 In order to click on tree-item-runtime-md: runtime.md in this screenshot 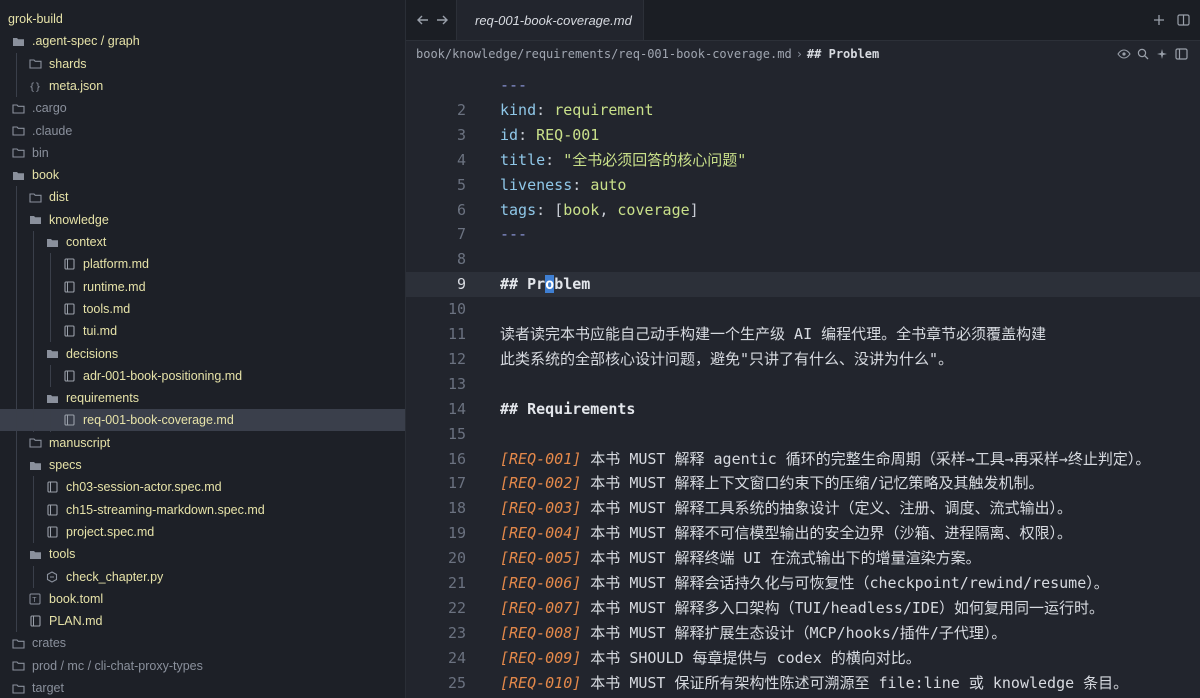, I will do `click(202, 287)`.